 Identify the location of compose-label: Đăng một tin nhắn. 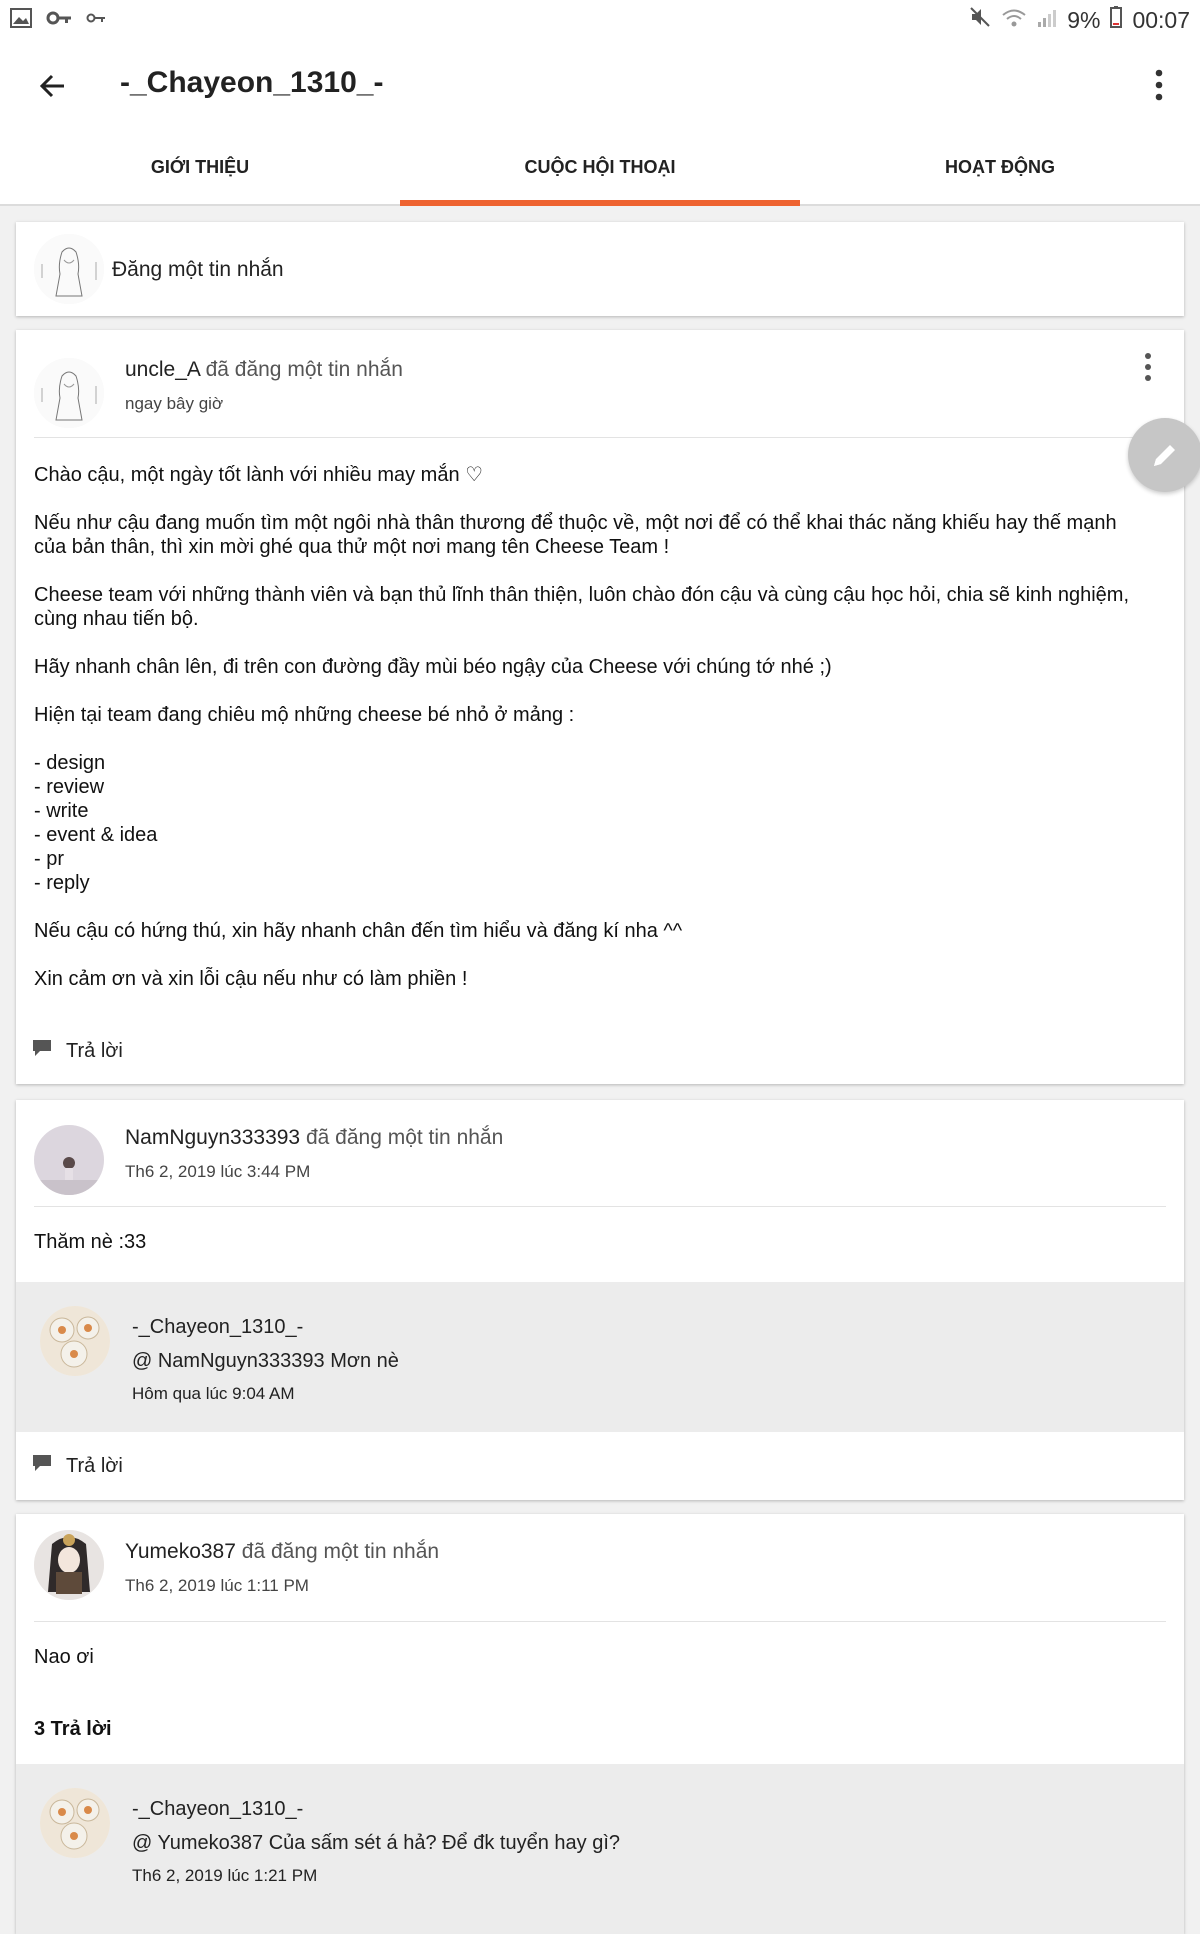
(198, 269).